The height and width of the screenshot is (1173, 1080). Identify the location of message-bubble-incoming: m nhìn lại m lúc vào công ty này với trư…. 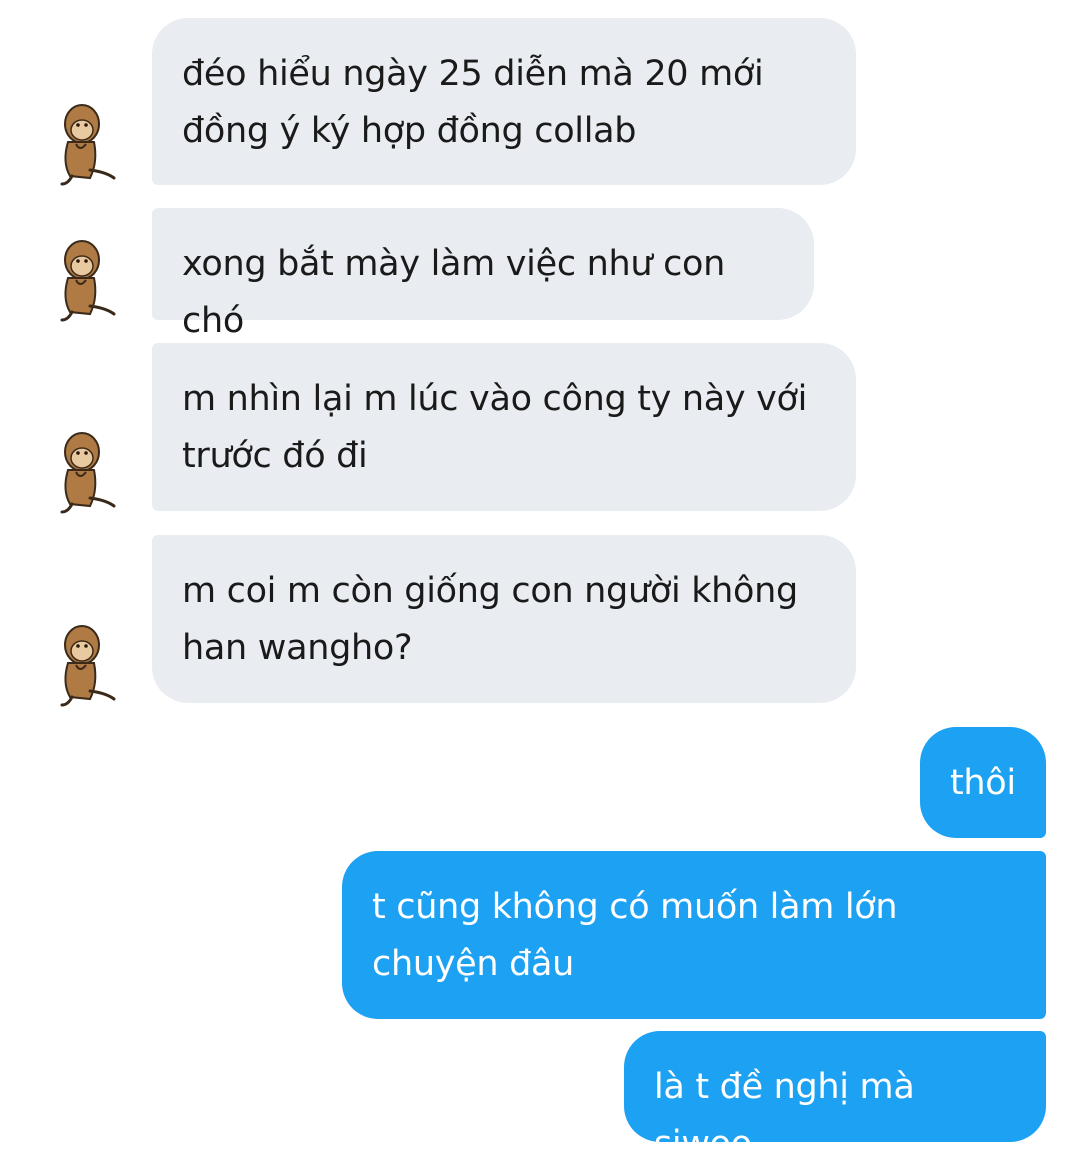
(504, 427).